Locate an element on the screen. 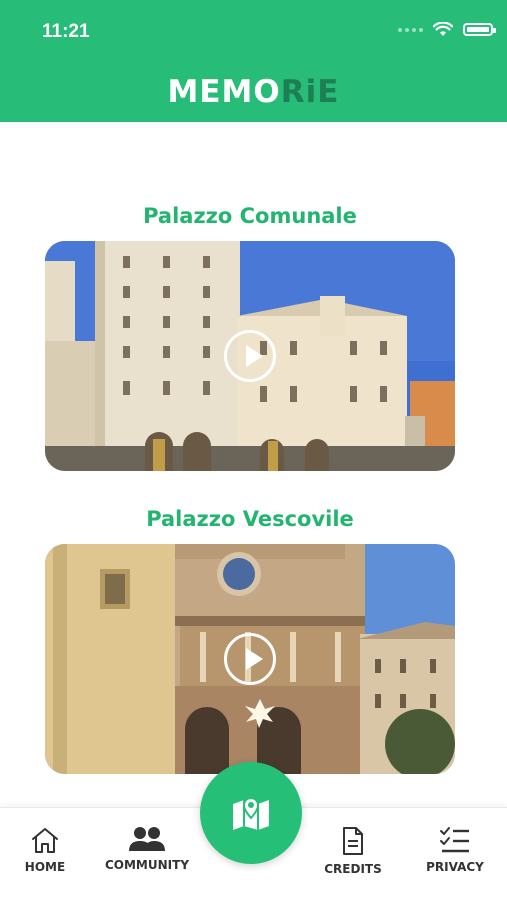 The image size is (507, 901). tab-community-label: COMMUNITY is located at coordinates (147, 865).